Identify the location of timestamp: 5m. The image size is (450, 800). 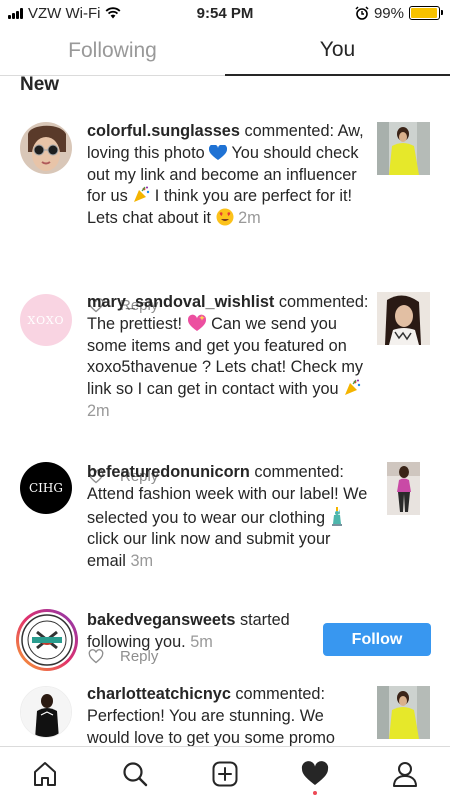
(201, 641).